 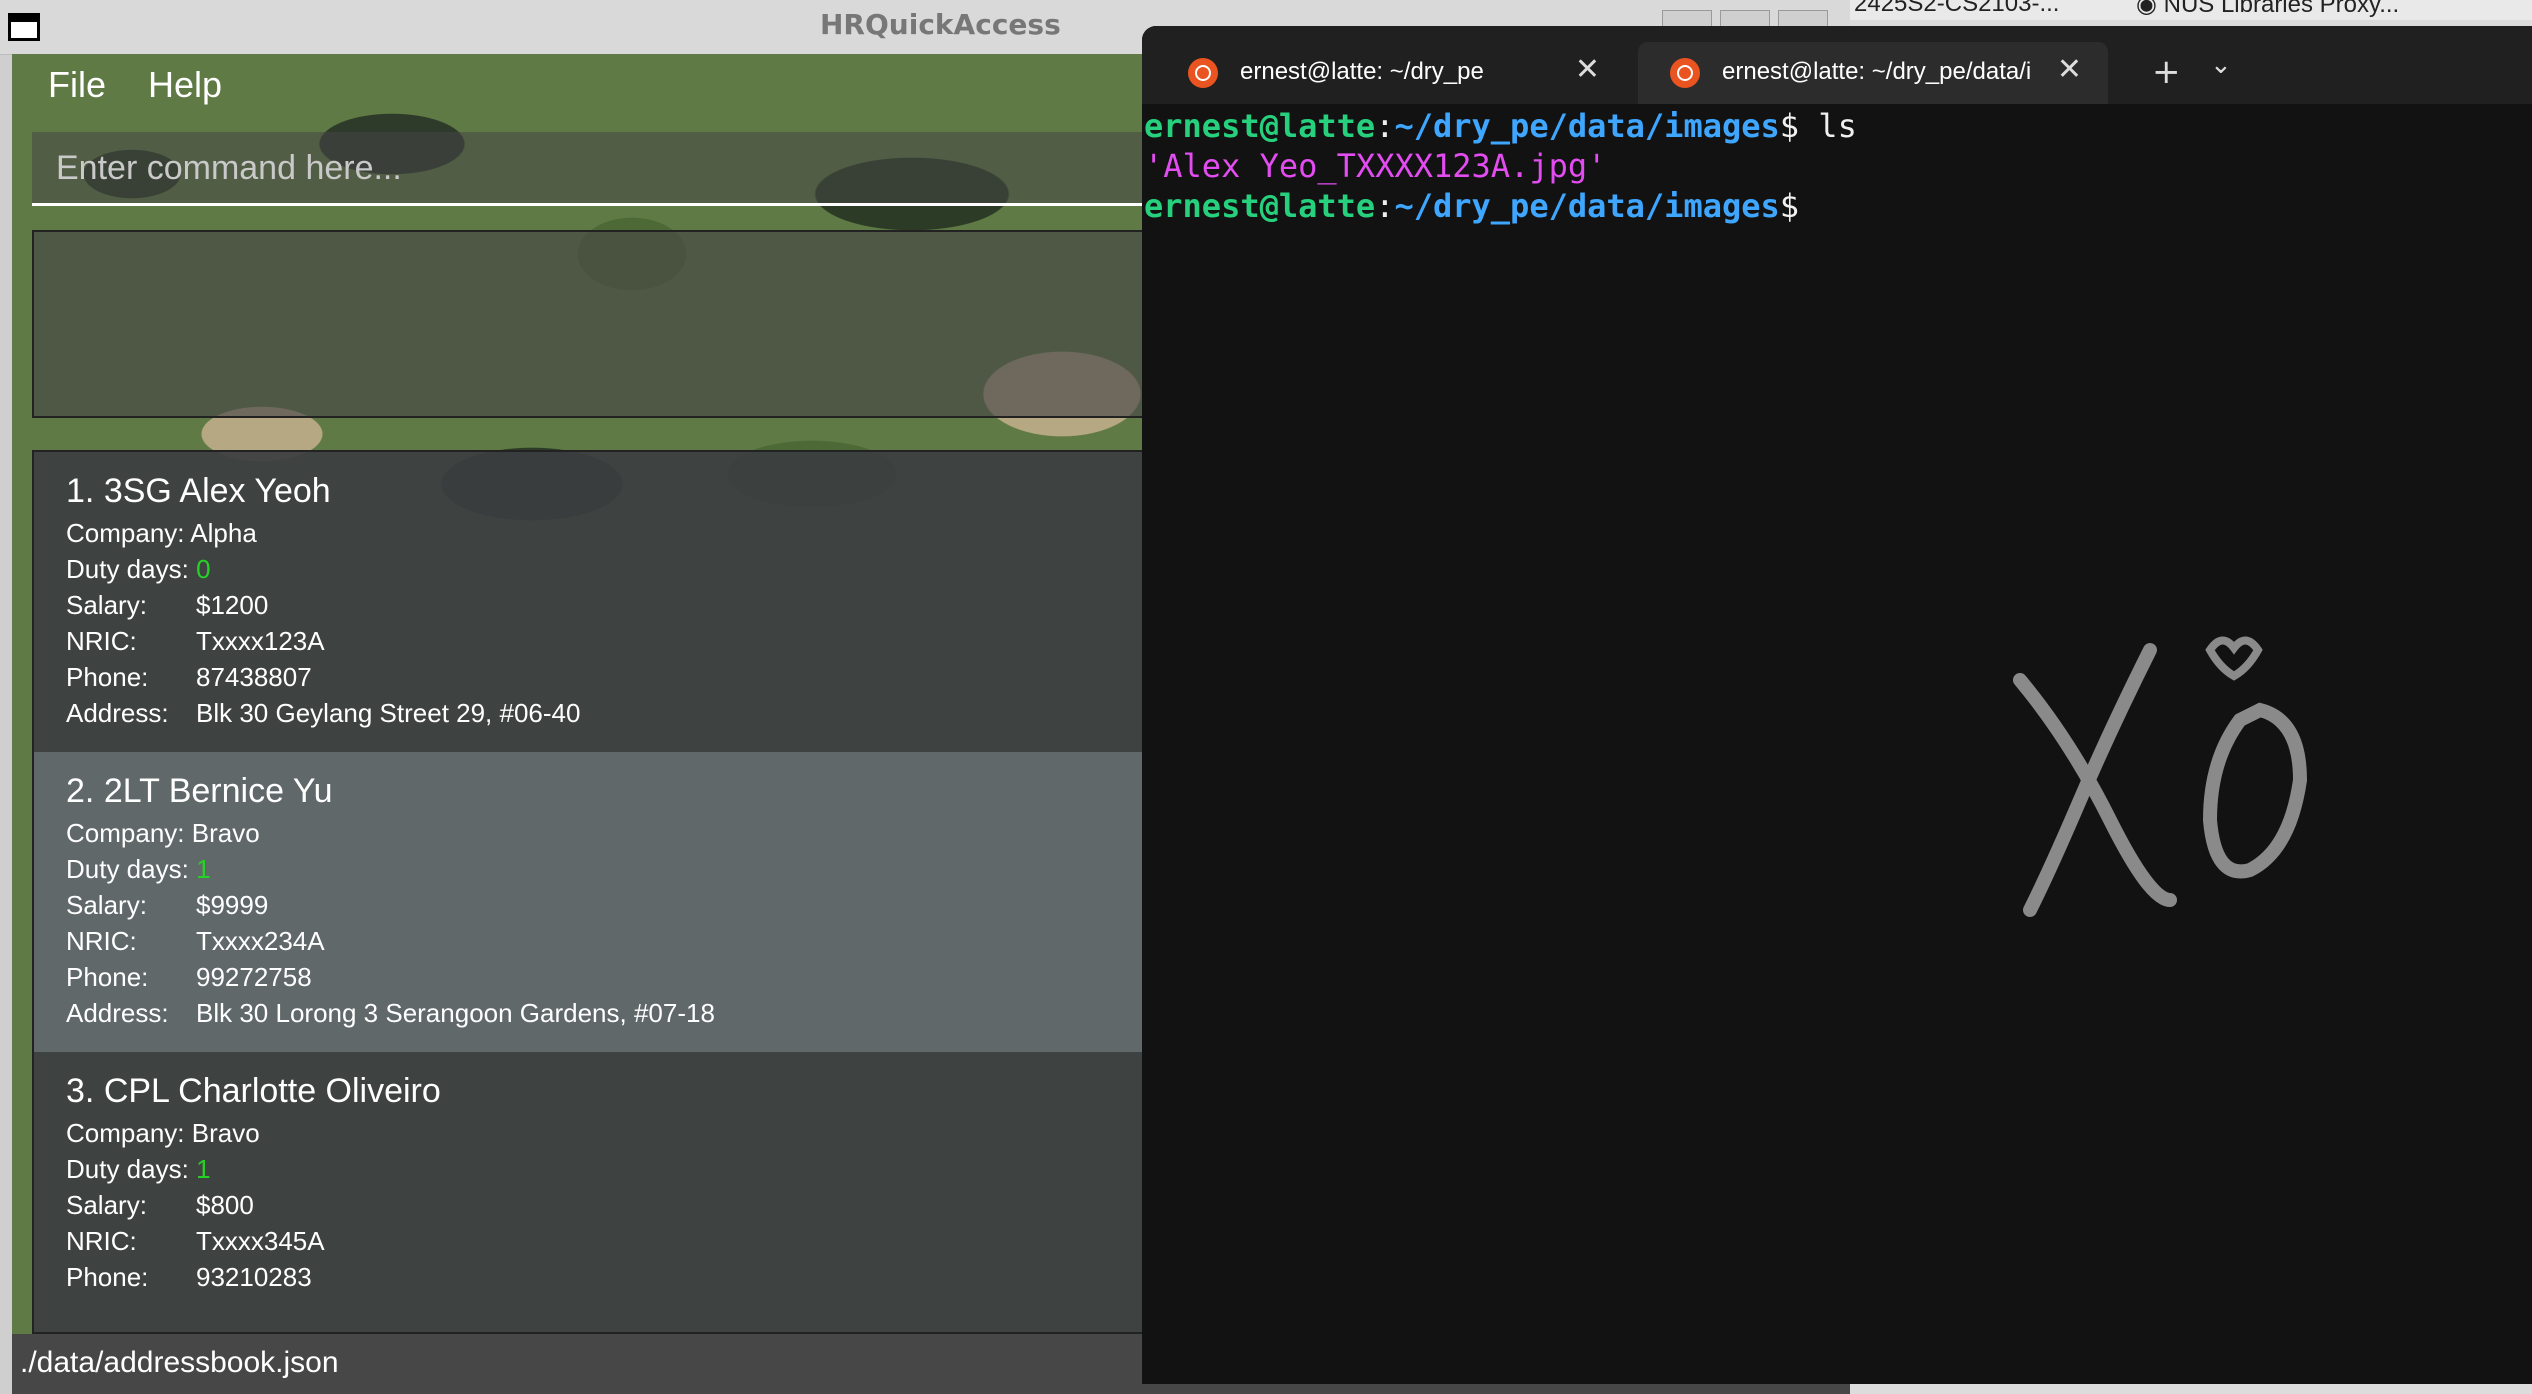 I want to click on window-title: HRQuickAccess, so click(x=940, y=24).